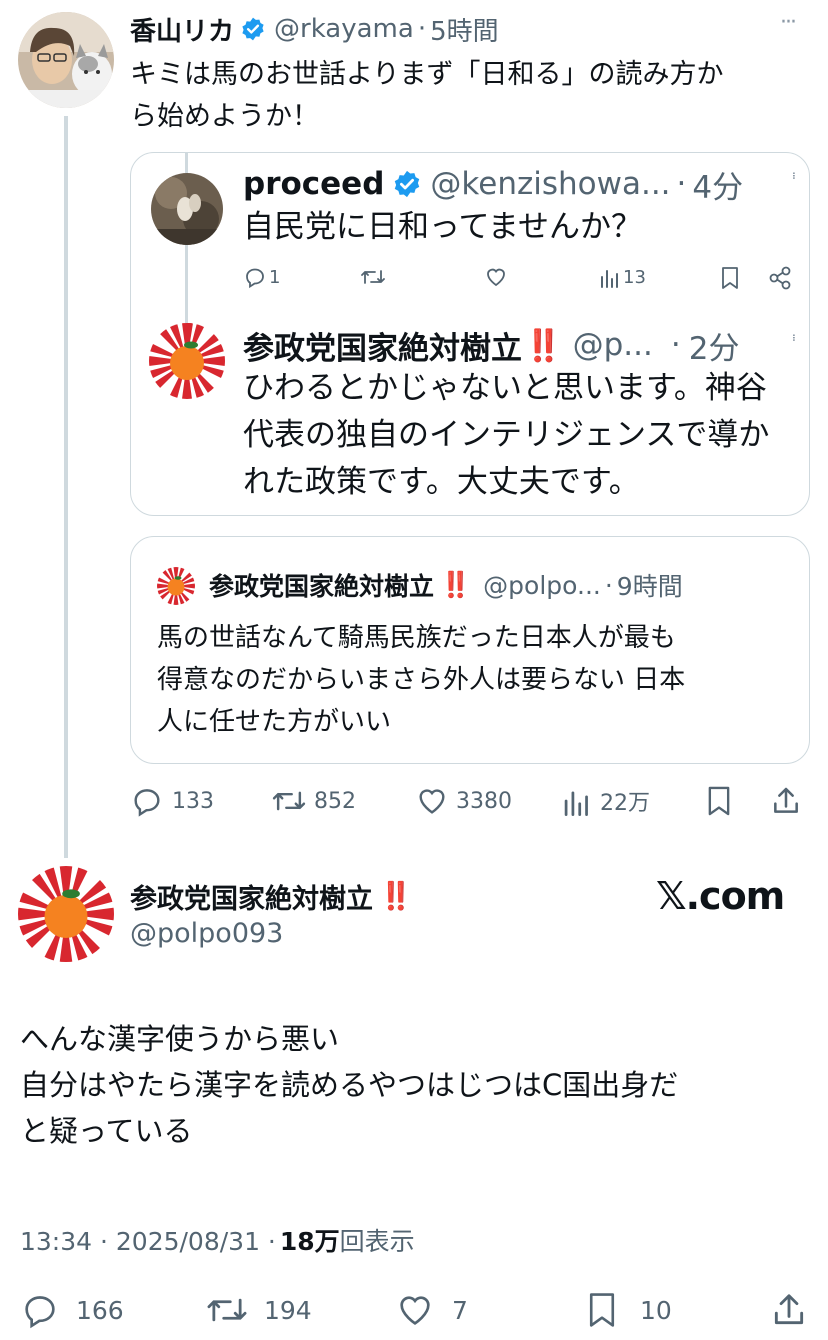  What do you see at coordinates (656, 1310) in the screenshot?
I see `bookmark-count: 10` at bounding box center [656, 1310].